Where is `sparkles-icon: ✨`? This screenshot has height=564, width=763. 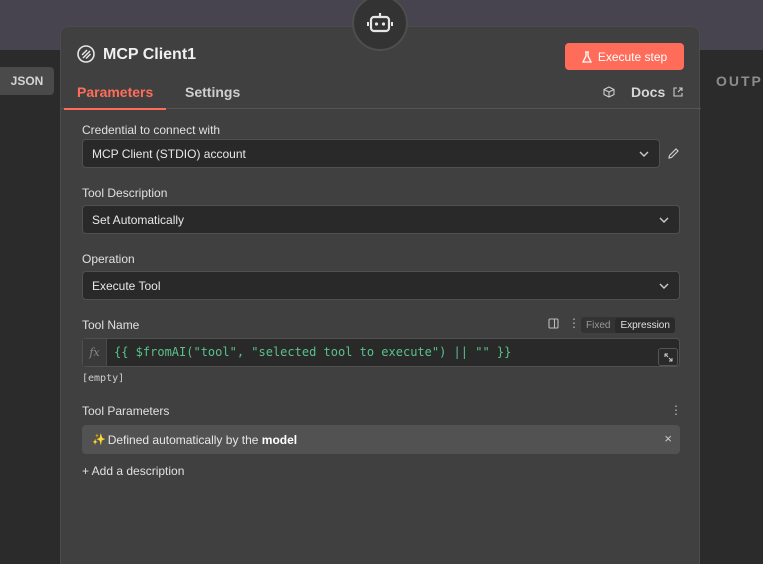 sparkles-icon: ✨ is located at coordinates (99, 440).